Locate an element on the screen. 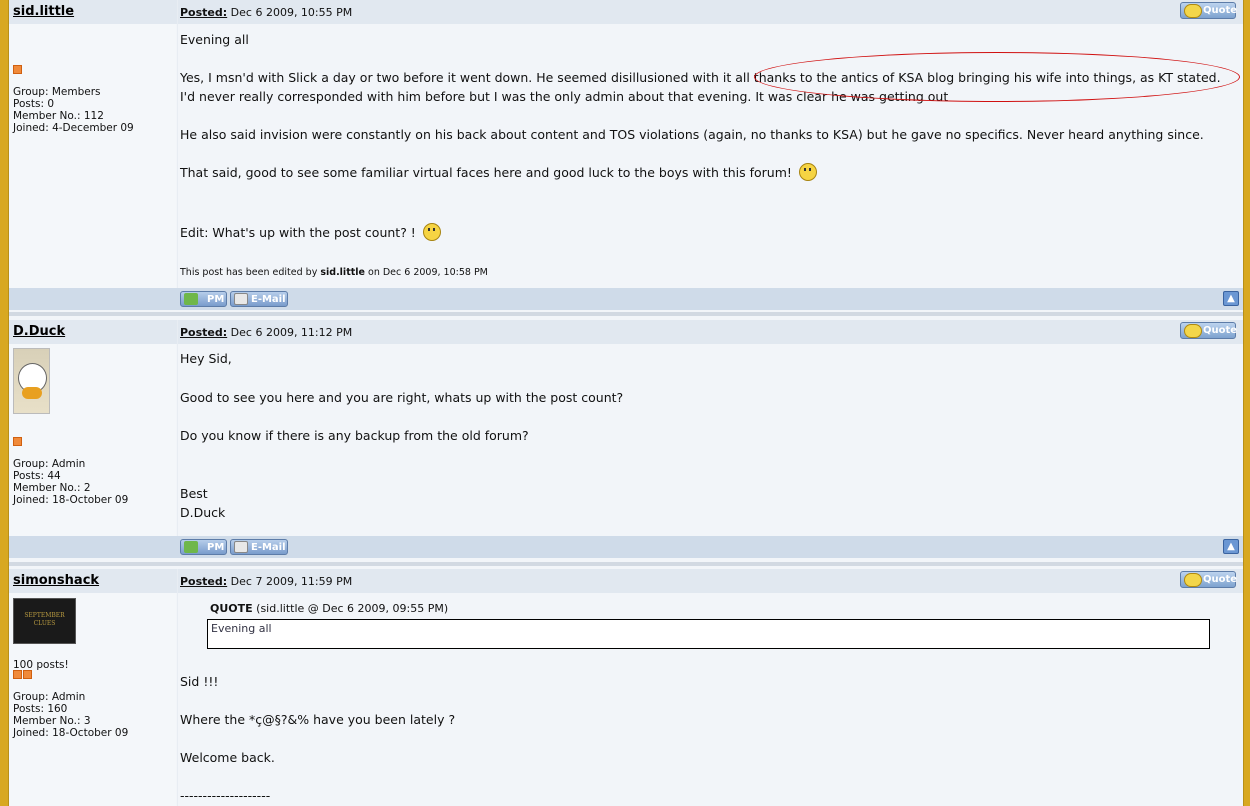  post-date: Posted: Dec 6 2009, 11:12 PM is located at coordinates (266, 332).